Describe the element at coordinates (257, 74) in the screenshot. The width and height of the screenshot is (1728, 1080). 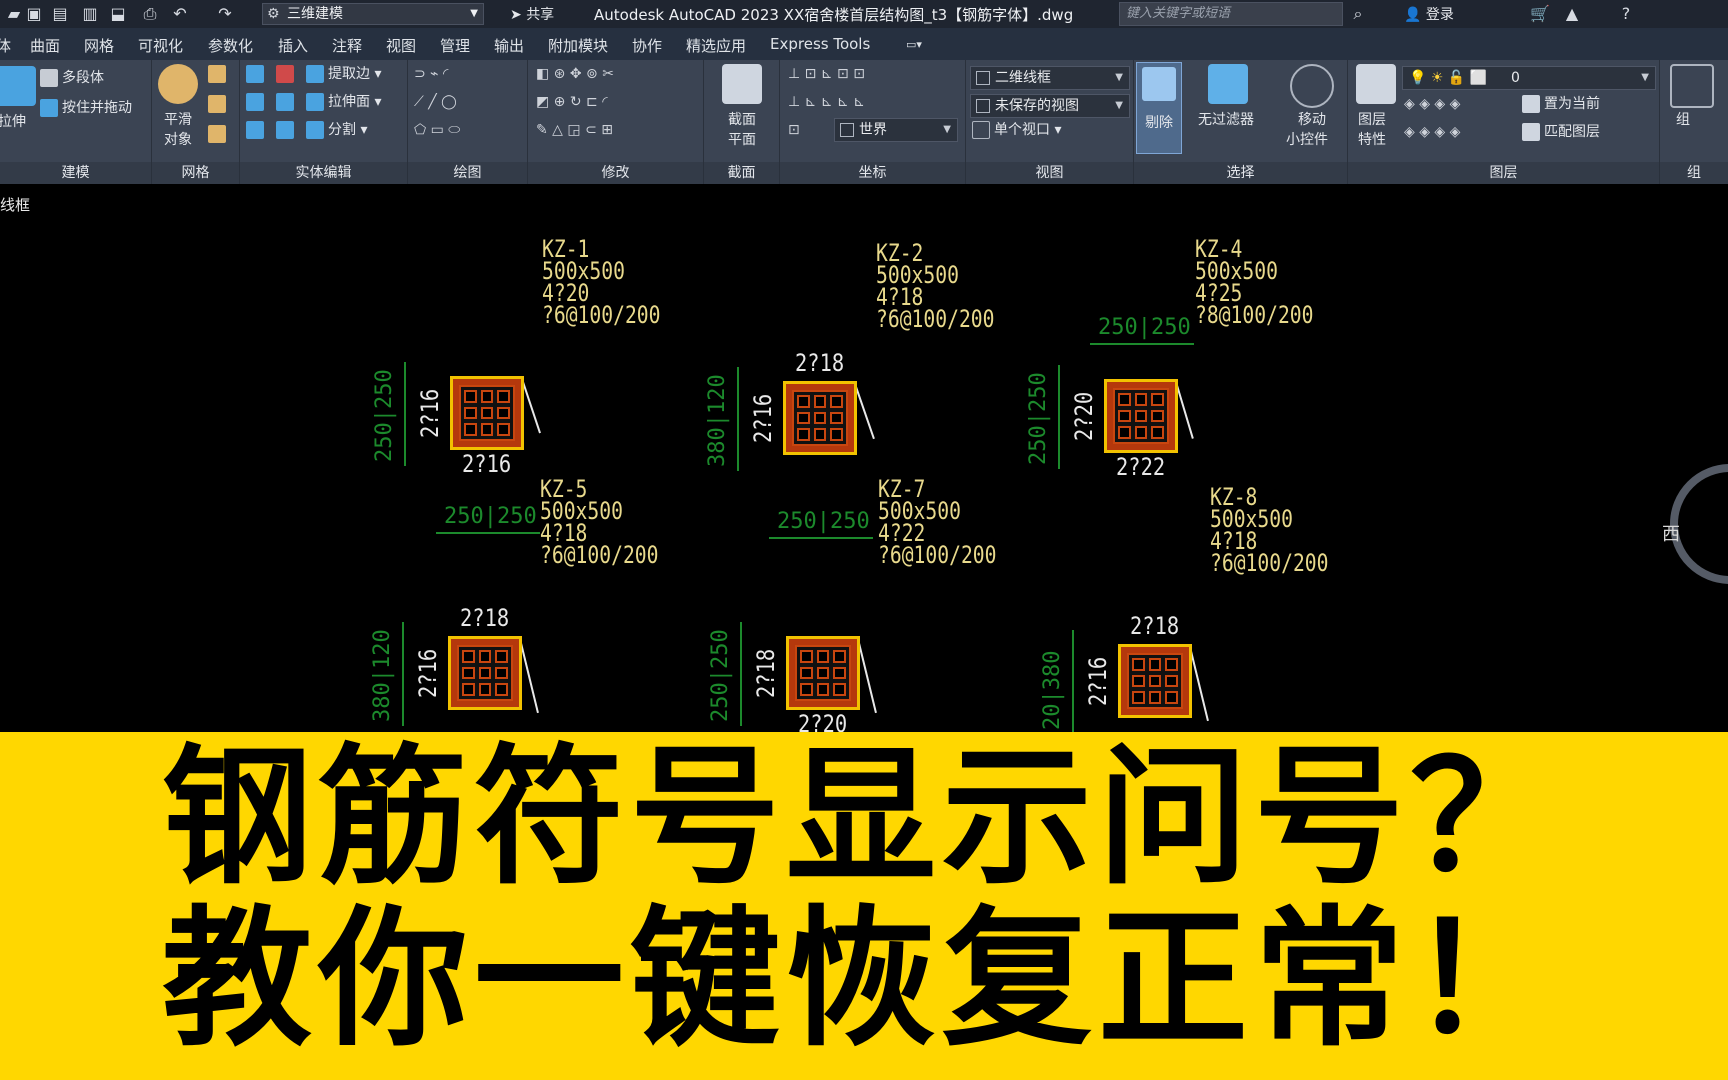
I see `union-icon` at that location.